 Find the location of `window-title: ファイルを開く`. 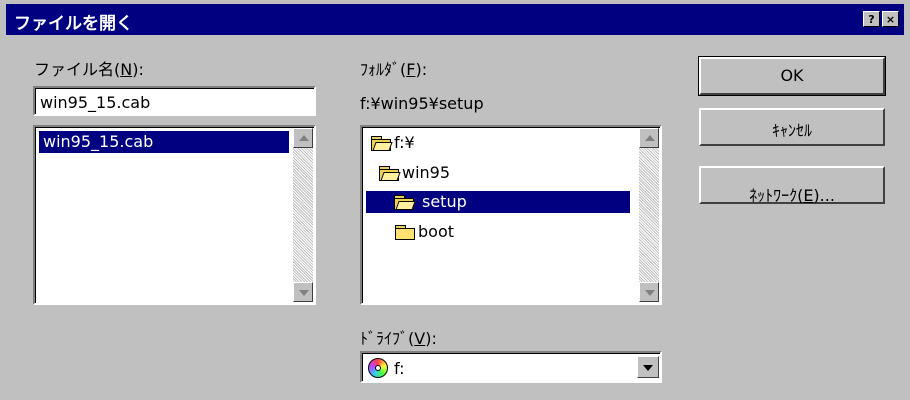

window-title: ファイルを開く is located at coordinates (73, 24).